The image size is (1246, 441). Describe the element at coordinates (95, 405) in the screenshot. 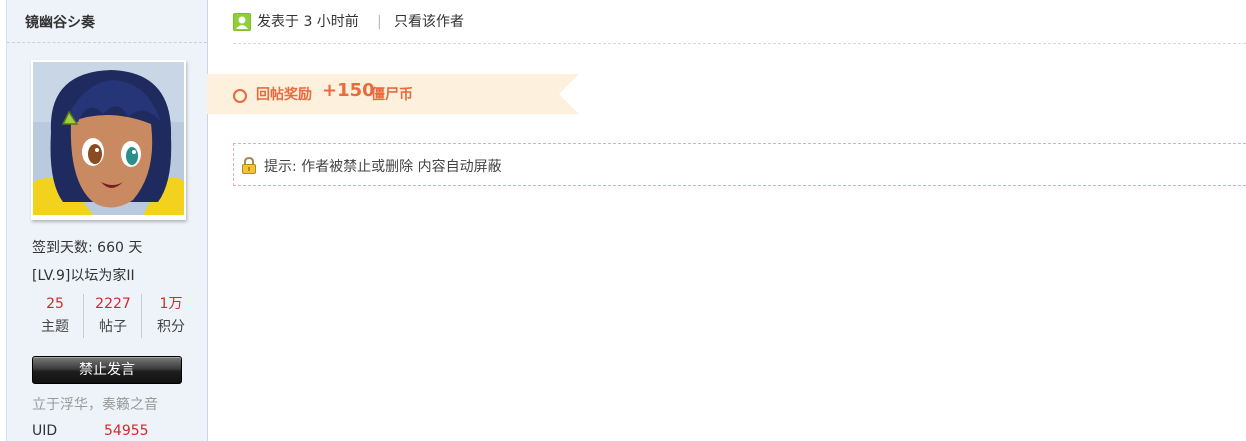

I see `user-motto: 立于浮华，奏籁之音` at that location.